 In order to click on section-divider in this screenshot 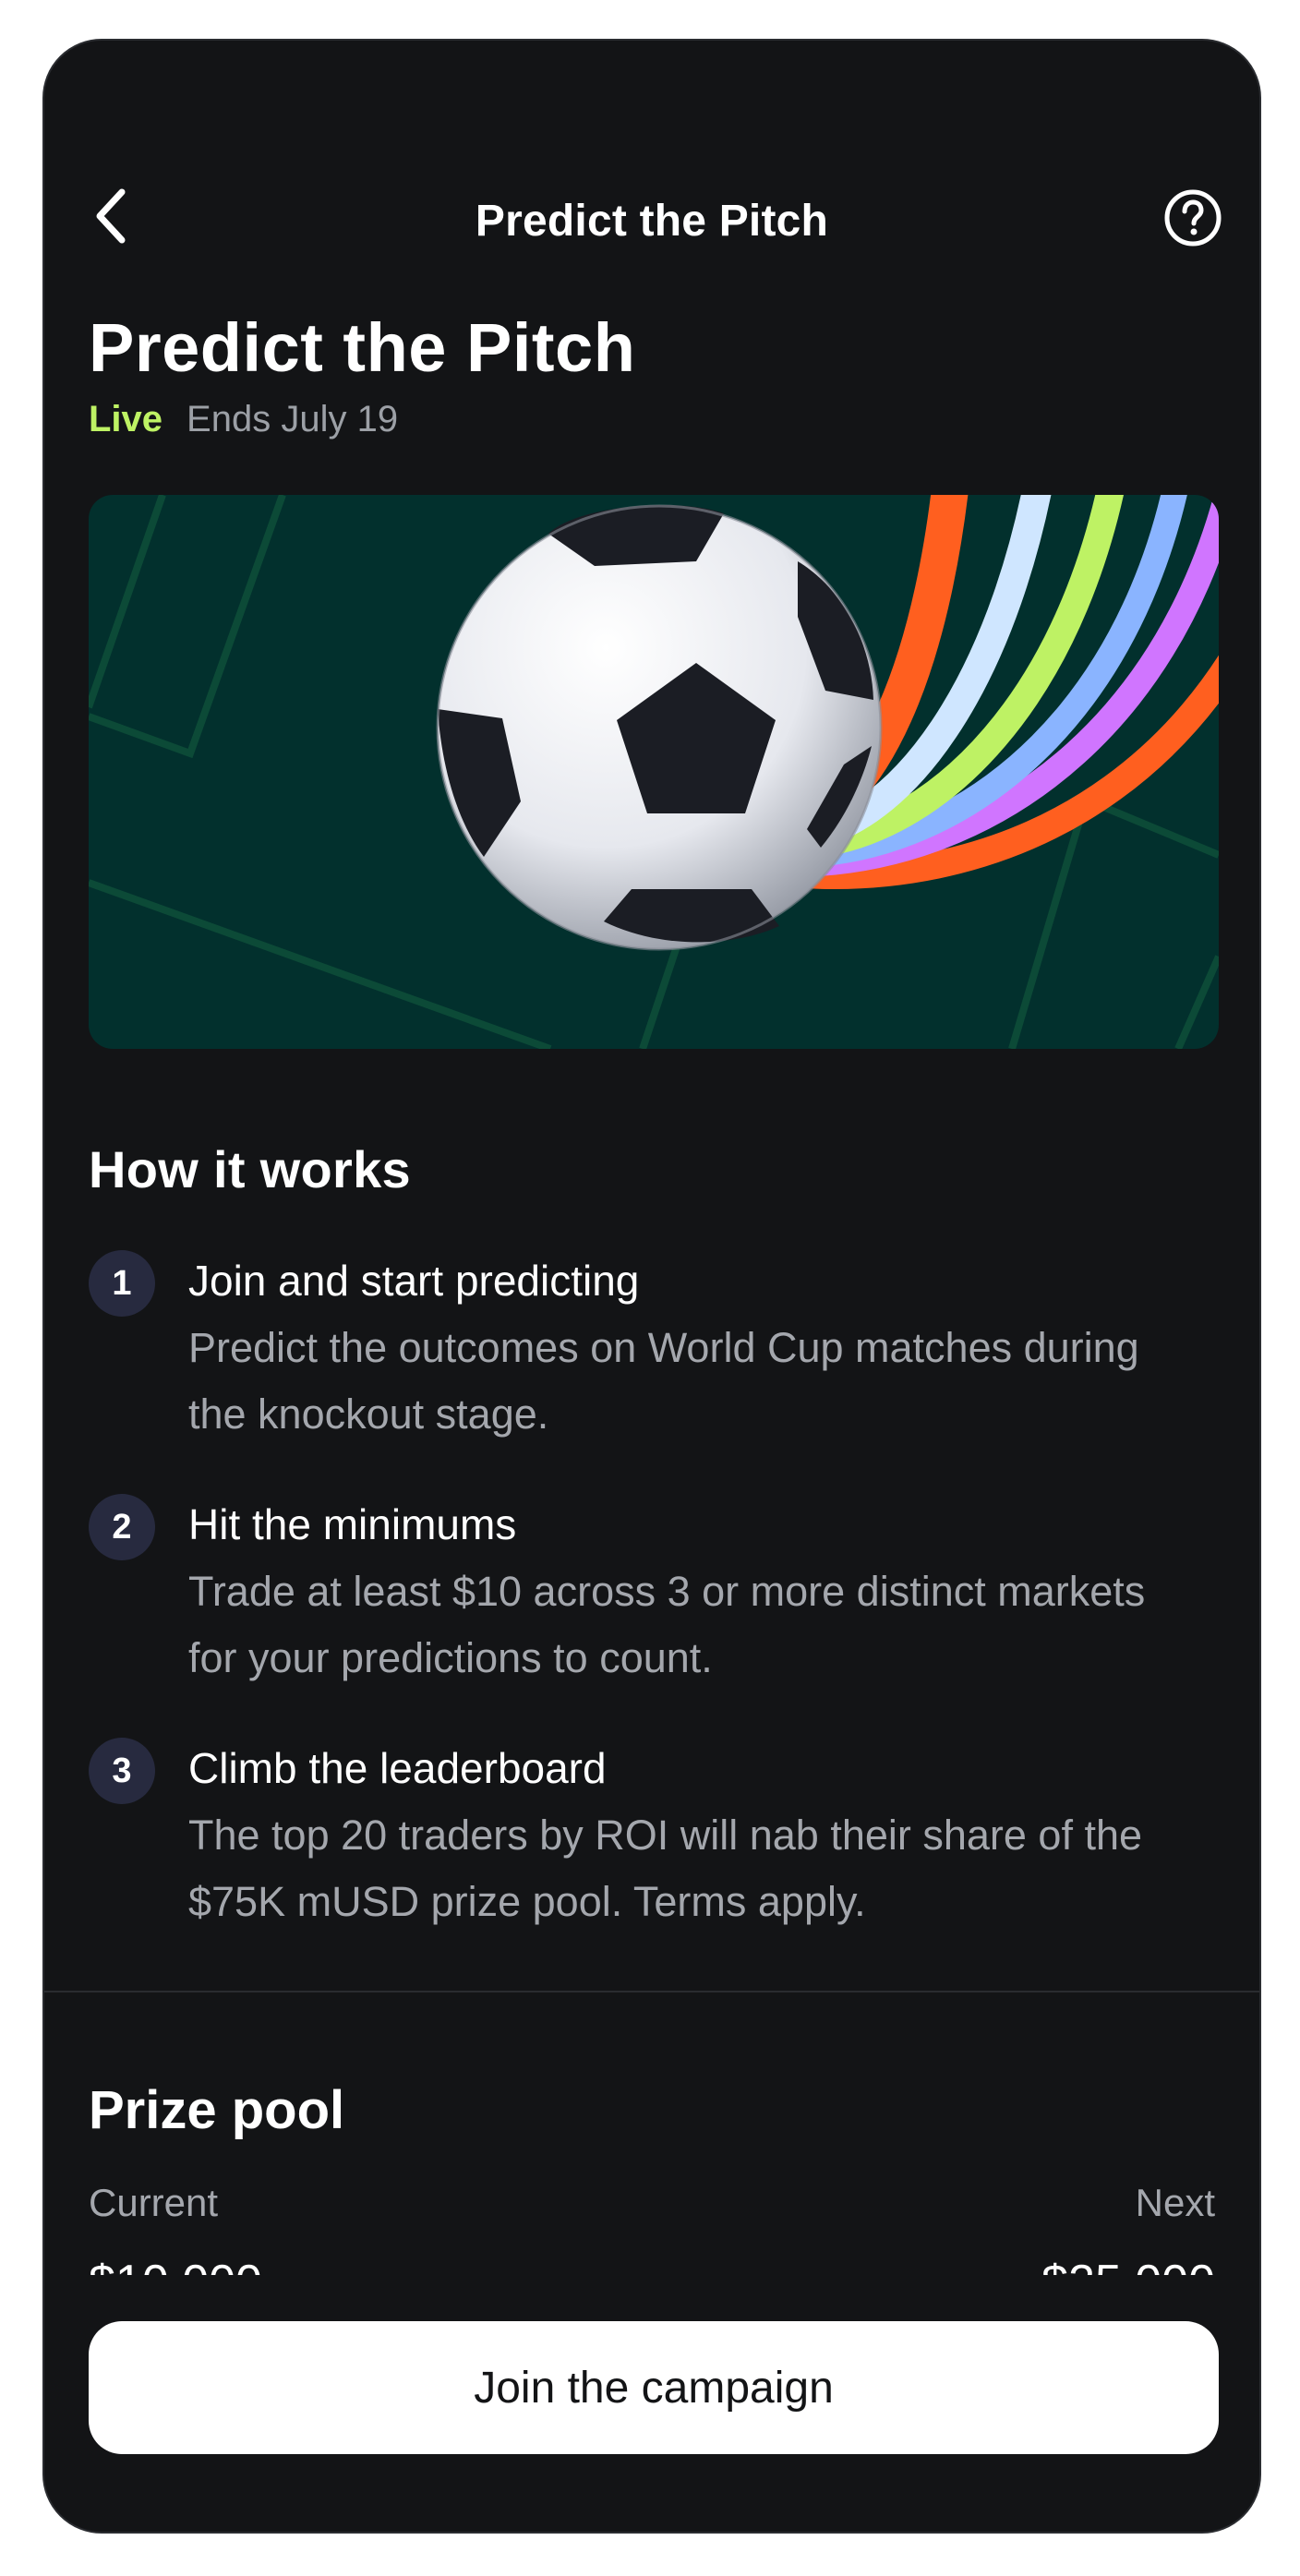, I will do `click(651, 1991)`.